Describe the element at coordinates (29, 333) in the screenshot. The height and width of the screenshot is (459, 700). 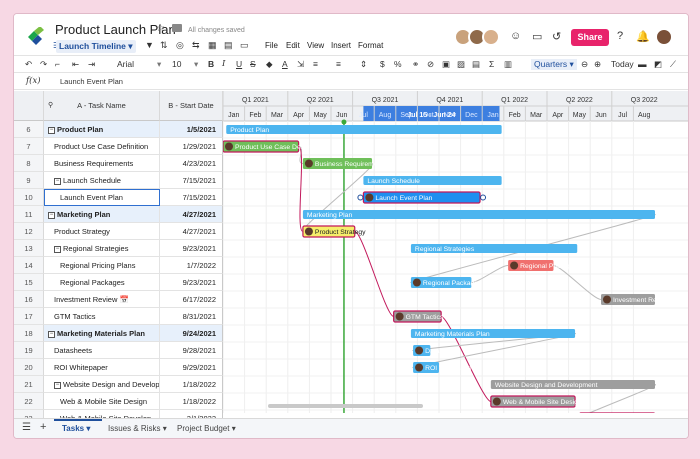
I see `row-number: 18` at that location.